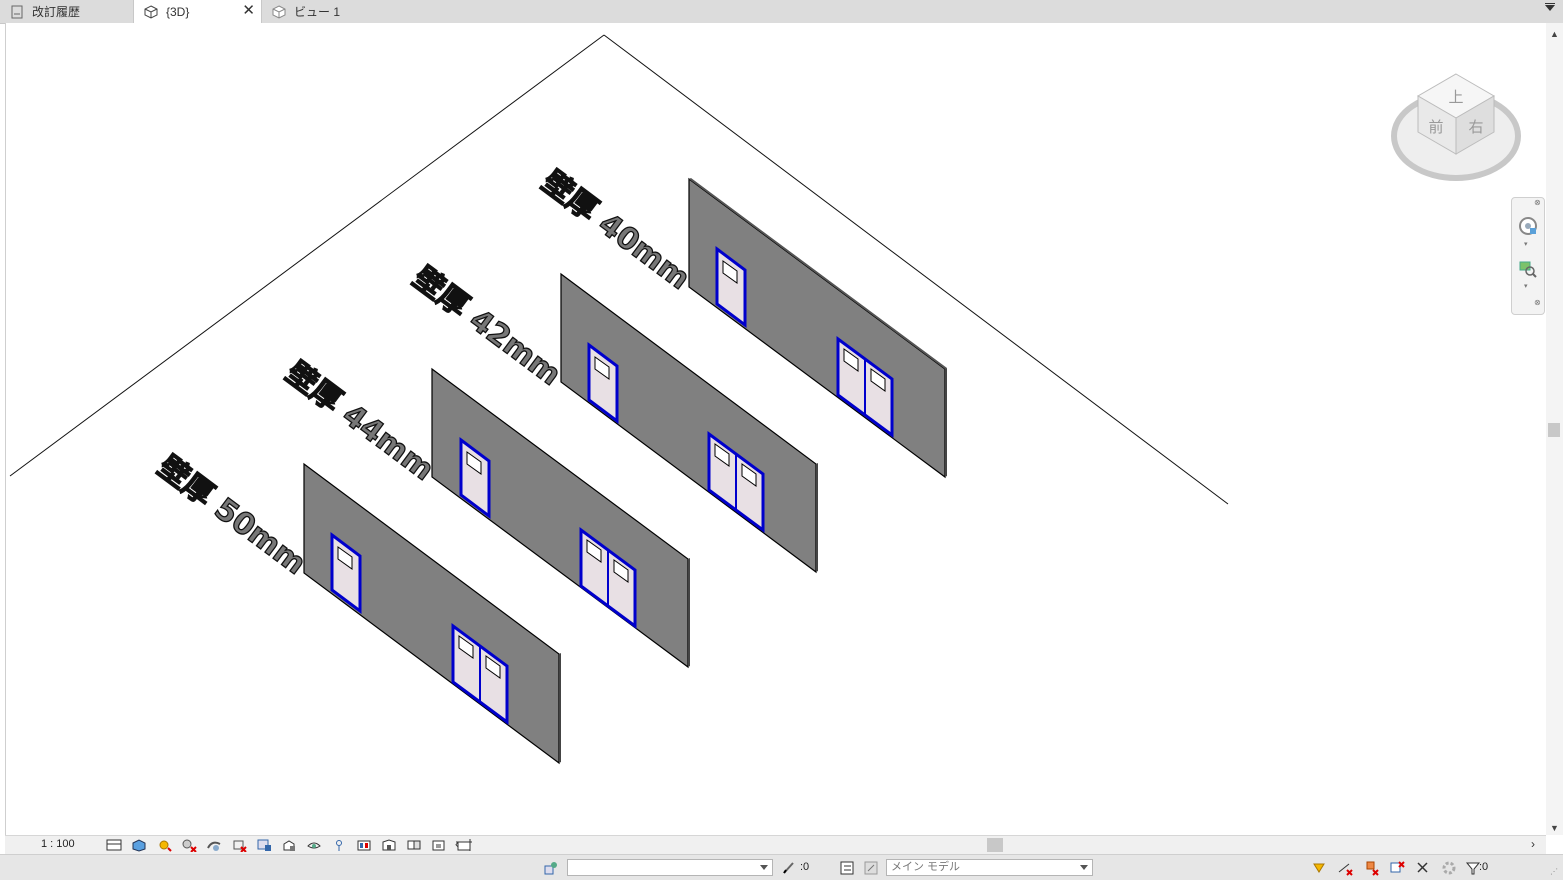 This screenshot has height=880, width=1563. Describe the element at coordinates (263, 845) in the screenshot. I see `show-crop-region-icon` at that location.